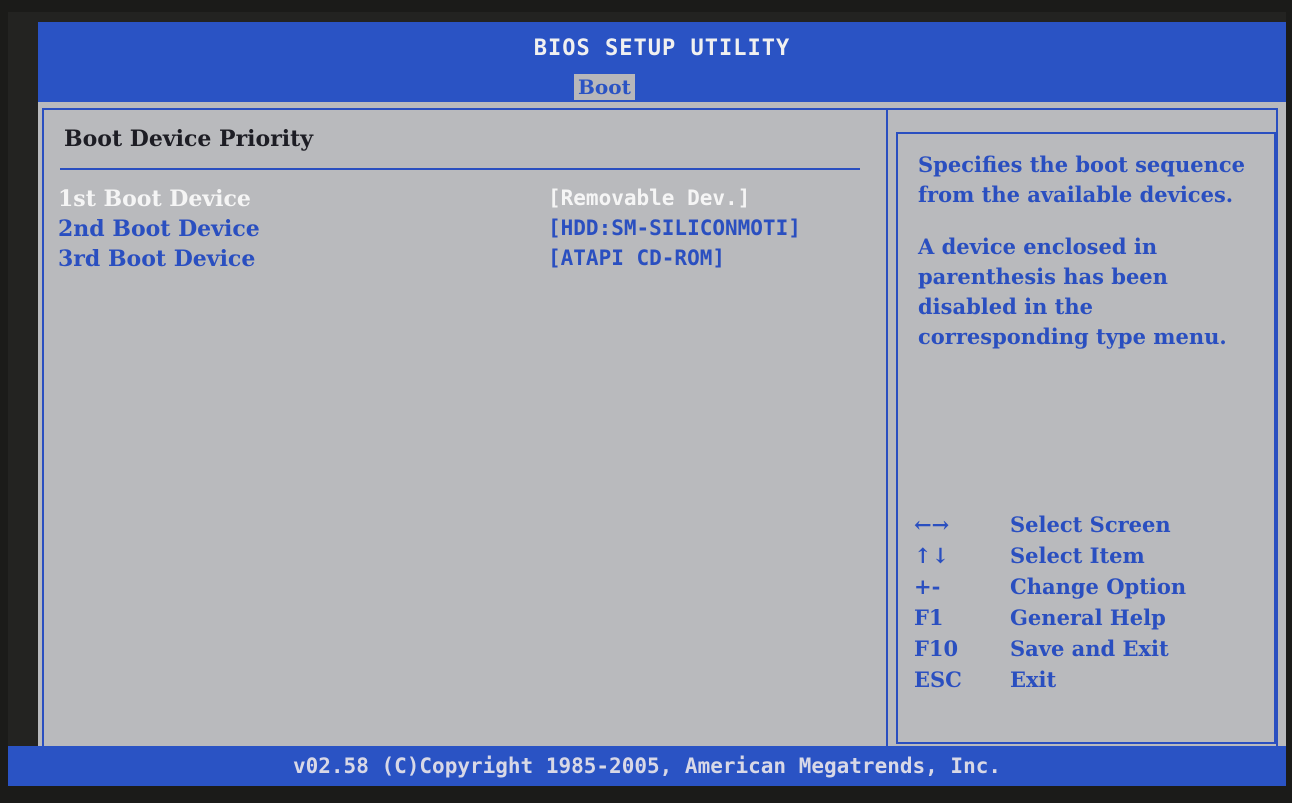 The height and width of the screenshot is (803, 1292). I want to click on key-name: F1, so click(929, 617).